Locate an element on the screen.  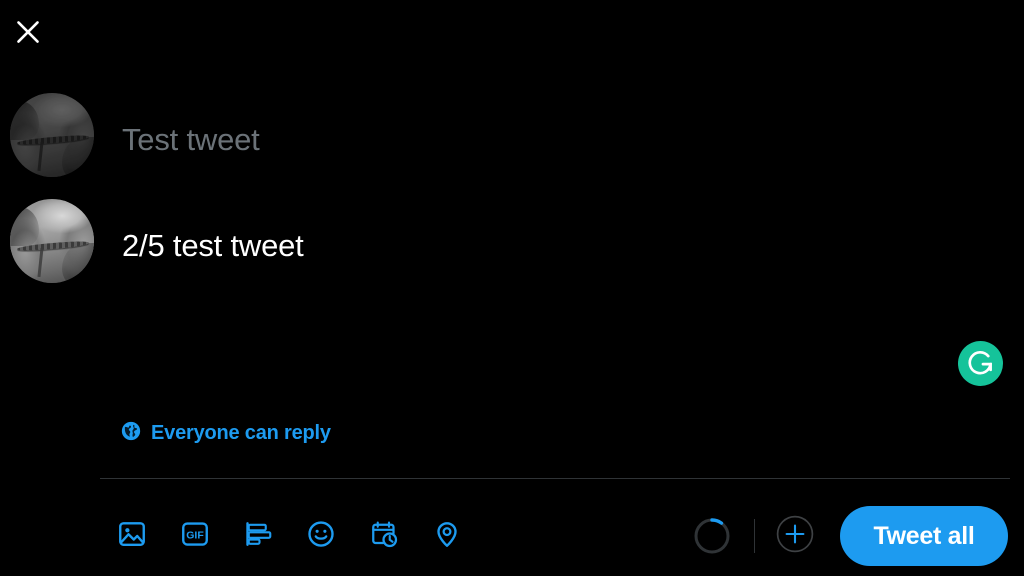
add-emoji-button is located at coordinates (321, 536).